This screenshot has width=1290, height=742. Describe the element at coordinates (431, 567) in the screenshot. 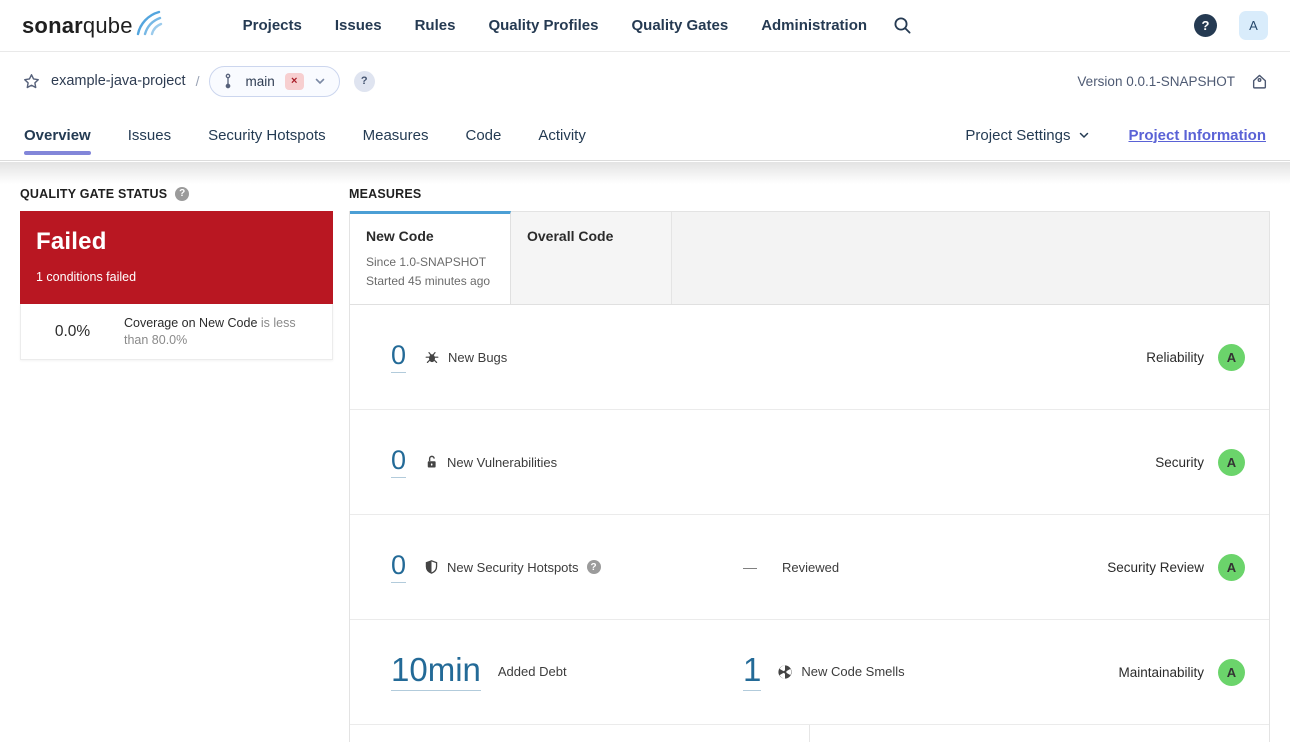

I see `shield-icon` at that location.